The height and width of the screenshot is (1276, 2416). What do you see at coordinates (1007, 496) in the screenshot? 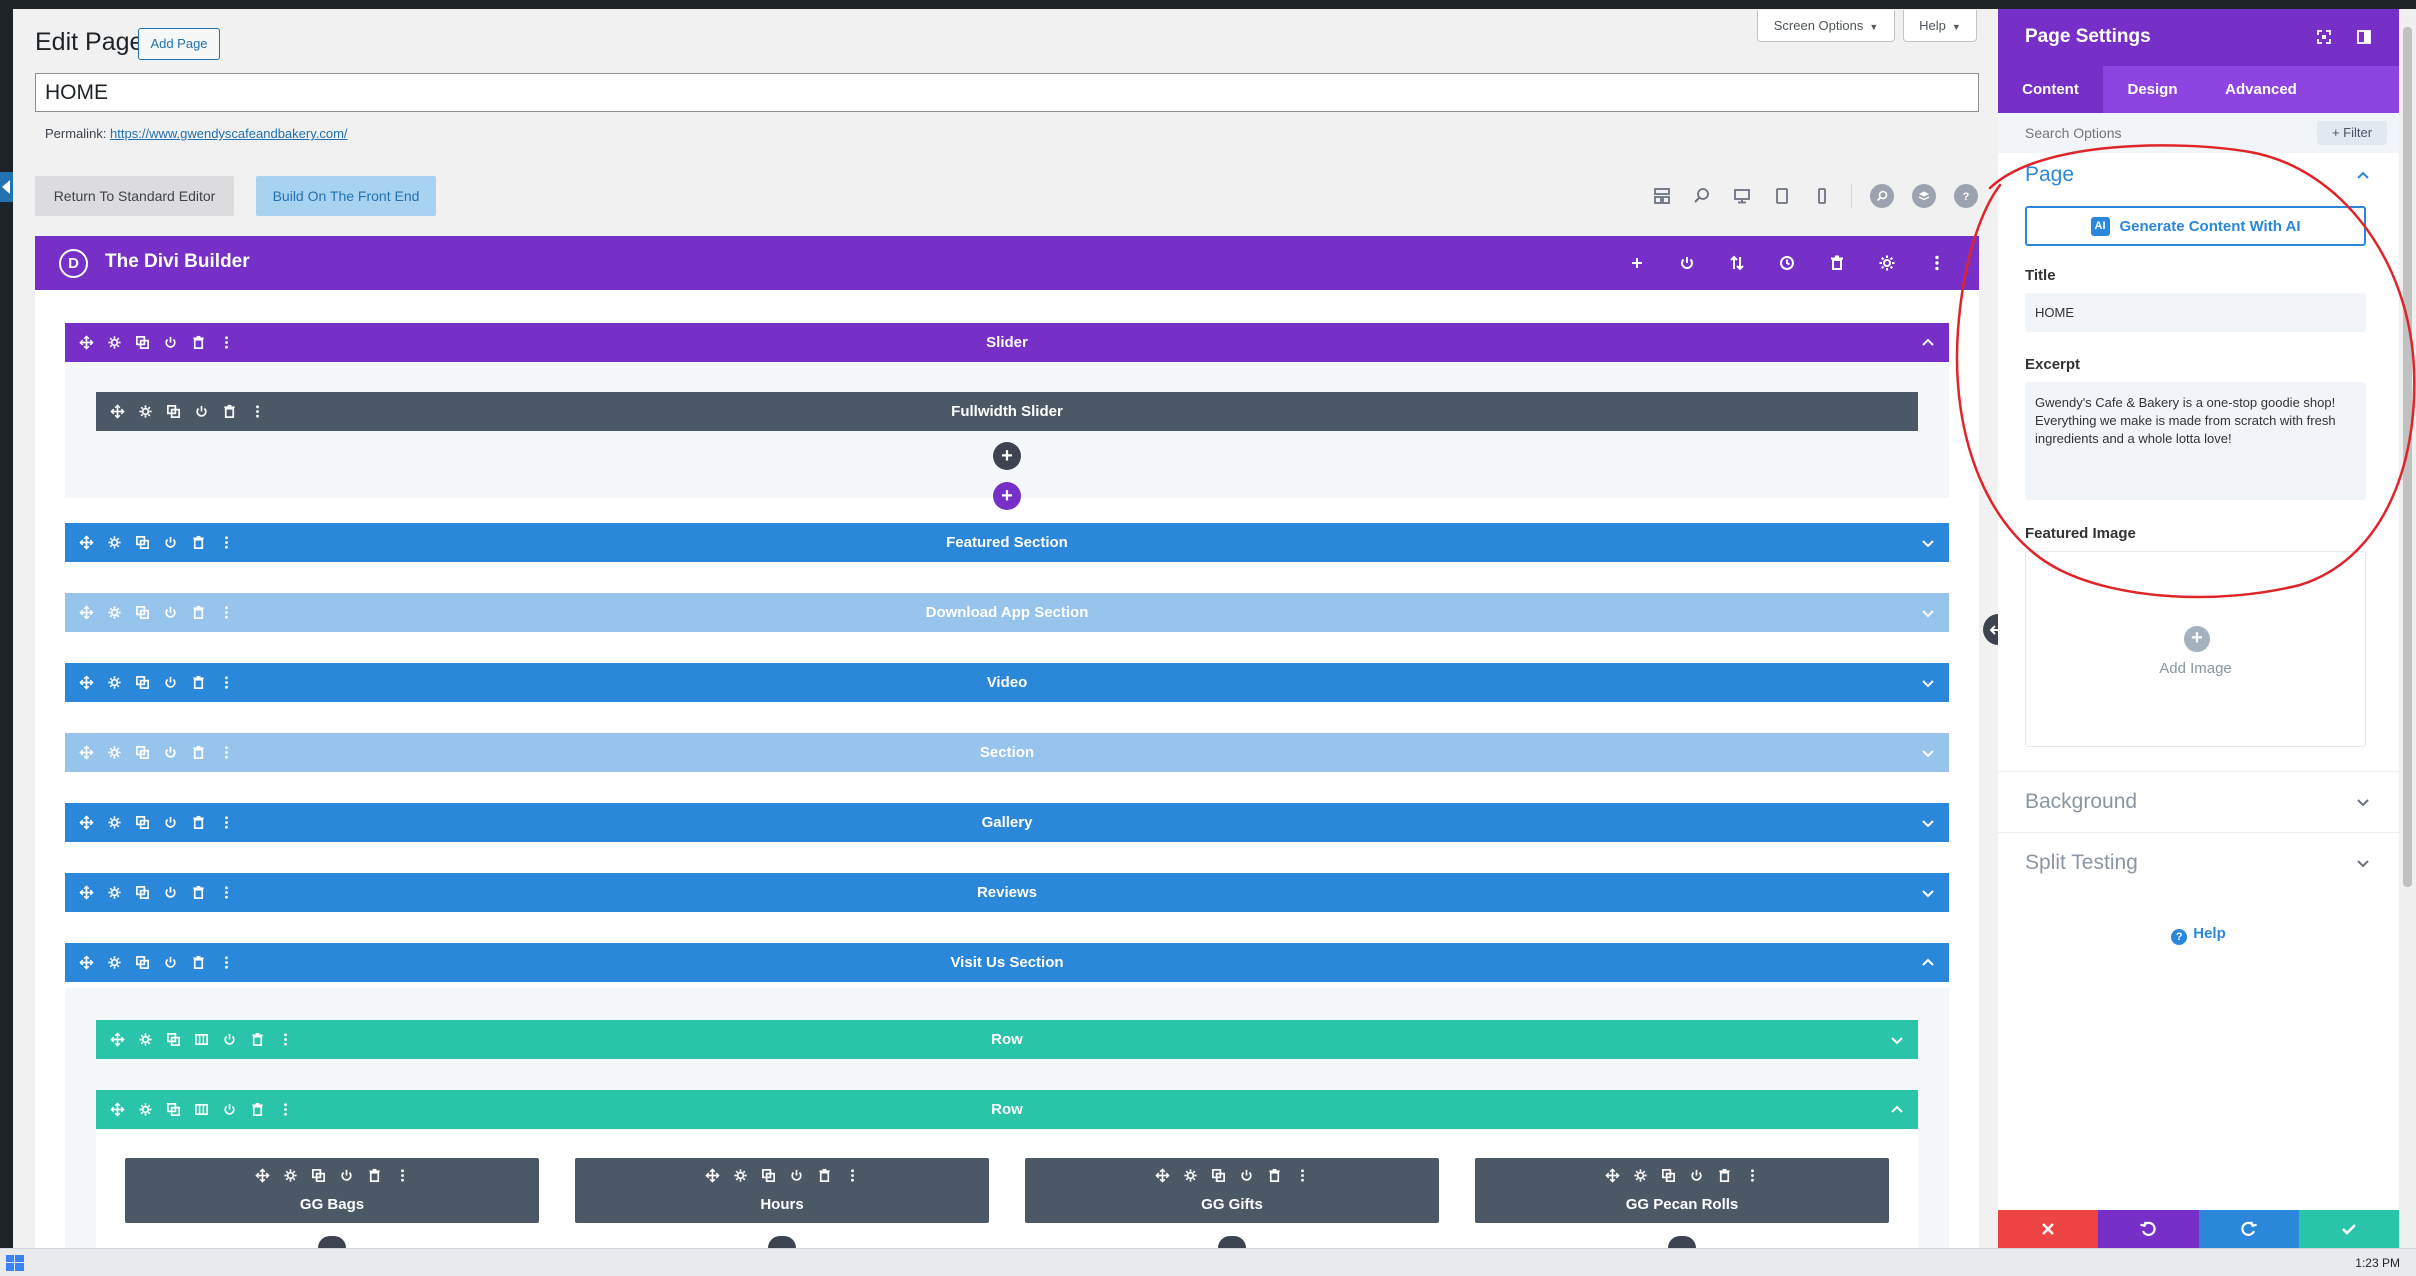
I see `add-row-button: +` at bounding box center [1007, 496].